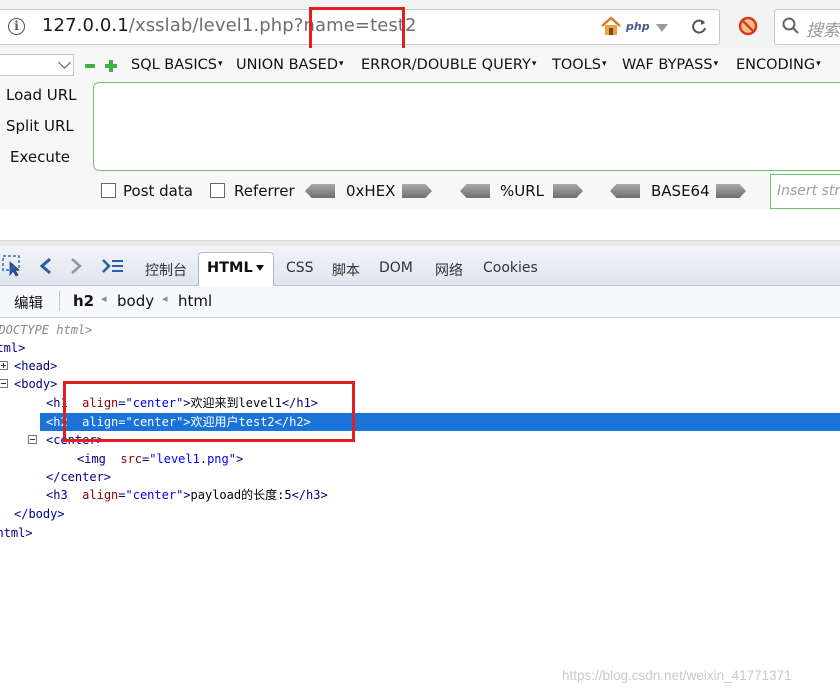 Image resolution: width=840 pixels, height=696 pixels. I want to click on tree-h3-row: <h3 align="center">payload的长度:5</h3>, so click(187, 495).